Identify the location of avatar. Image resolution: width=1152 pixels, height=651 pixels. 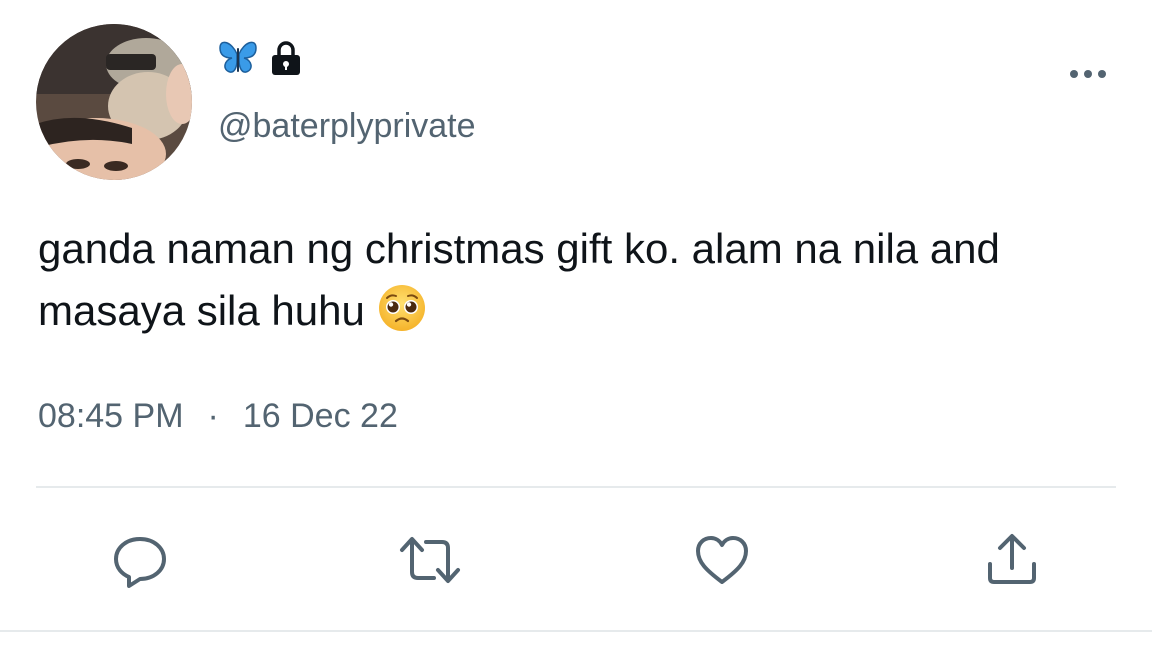
(114, 102).